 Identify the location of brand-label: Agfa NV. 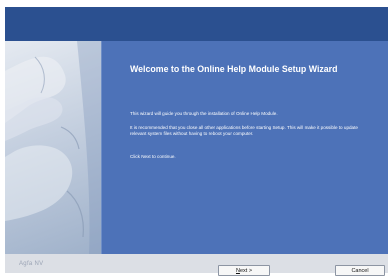
(31, 264).